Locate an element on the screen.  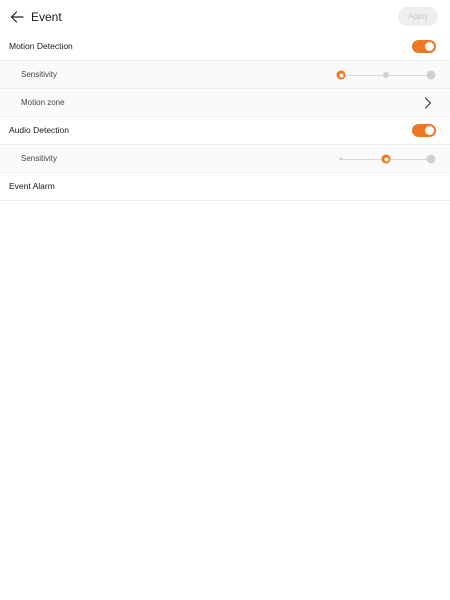
motion-detection-row: Motion Detection is located at coordinates (225, 47).